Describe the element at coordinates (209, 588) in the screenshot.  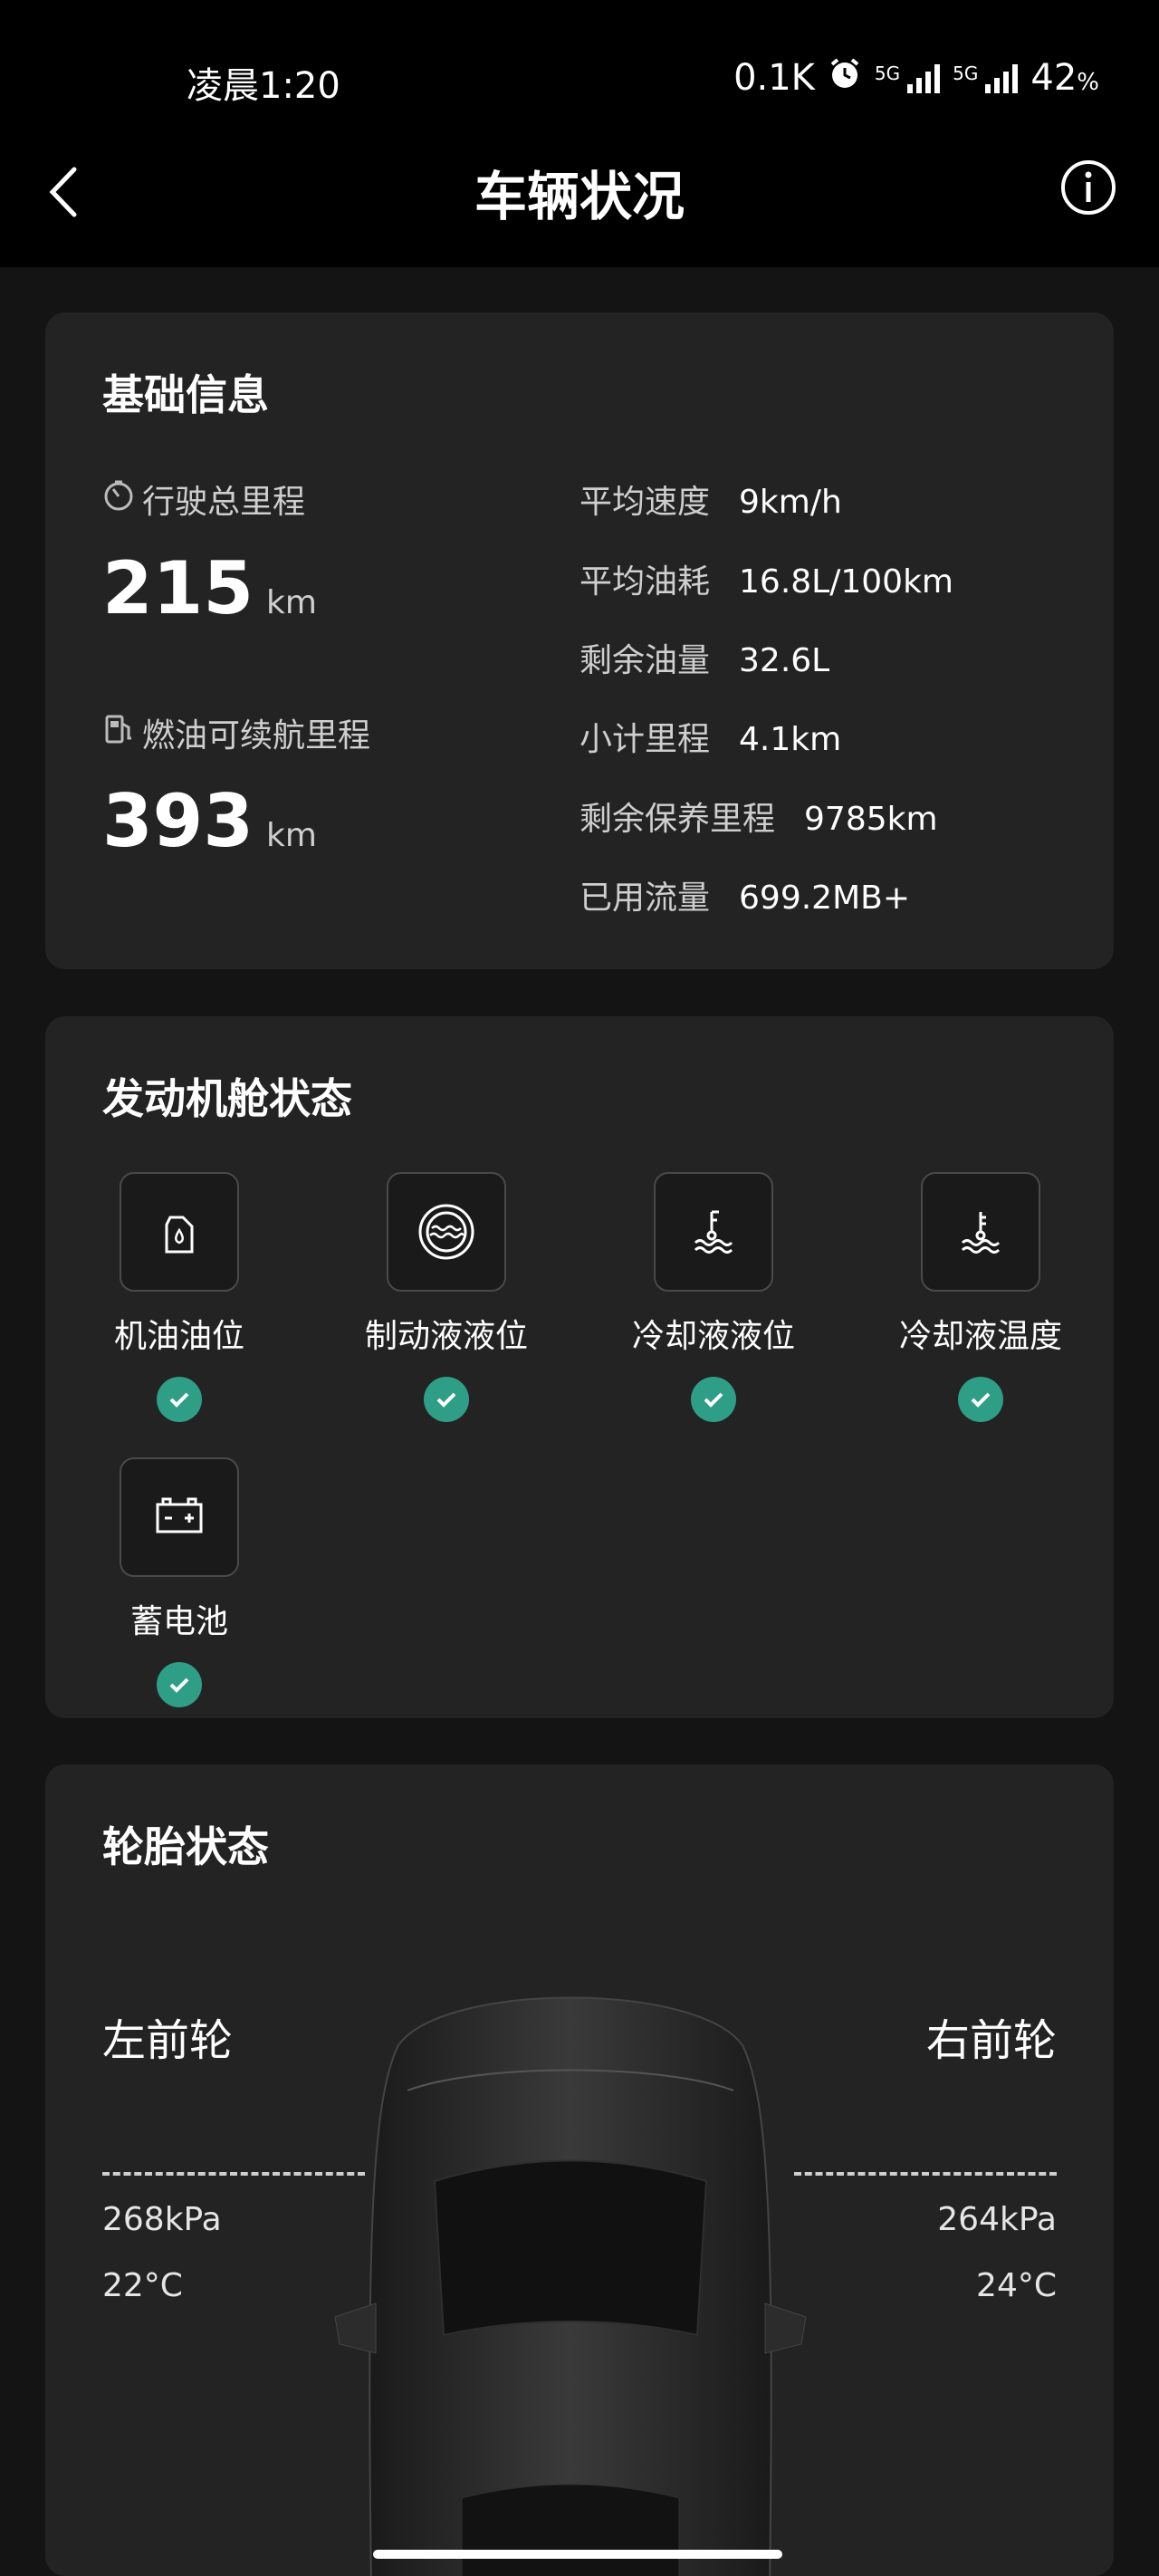
I see `total-mileage-value: 215 km` at that location.